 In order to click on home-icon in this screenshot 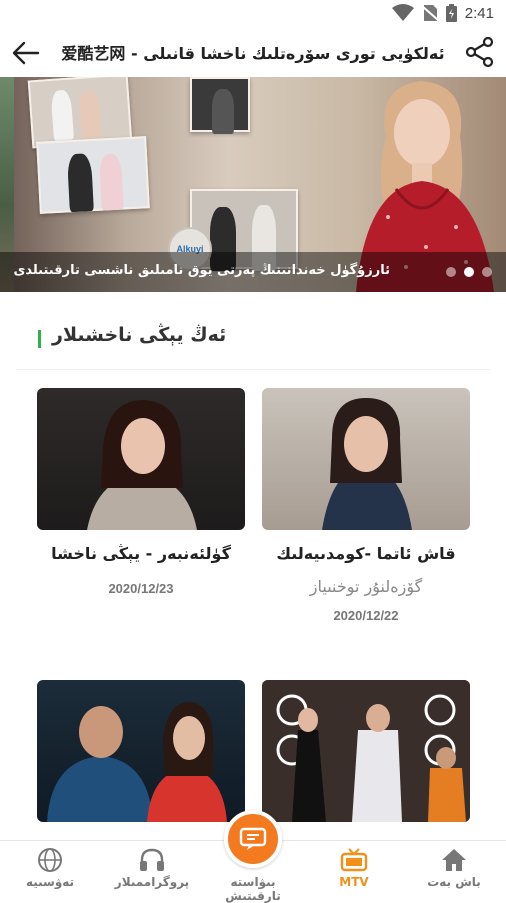, I will do `click(454, 860)`.